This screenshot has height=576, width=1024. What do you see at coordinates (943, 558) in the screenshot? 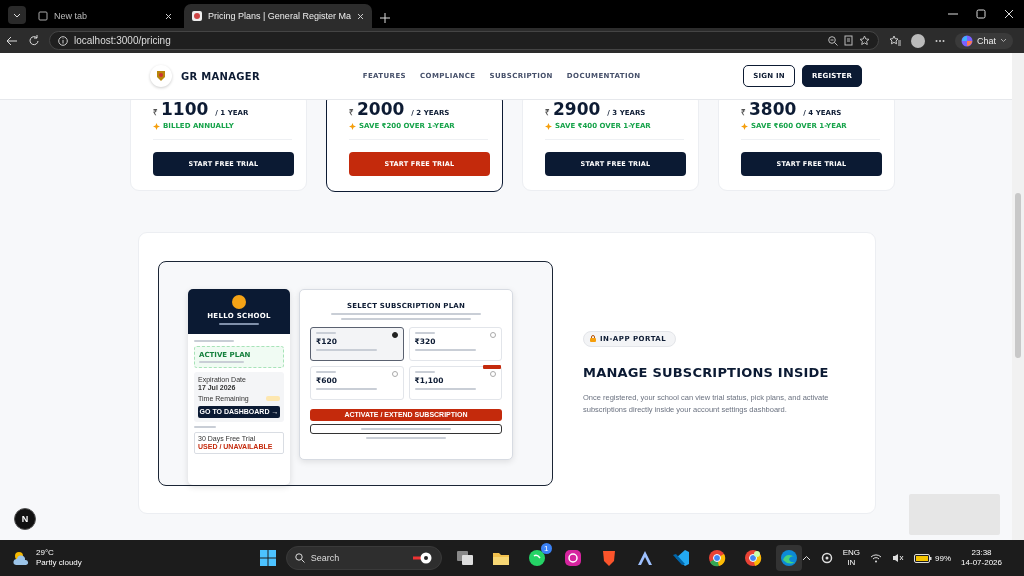
I see `battery-percent: 99%` at bounding box center [943, 558].